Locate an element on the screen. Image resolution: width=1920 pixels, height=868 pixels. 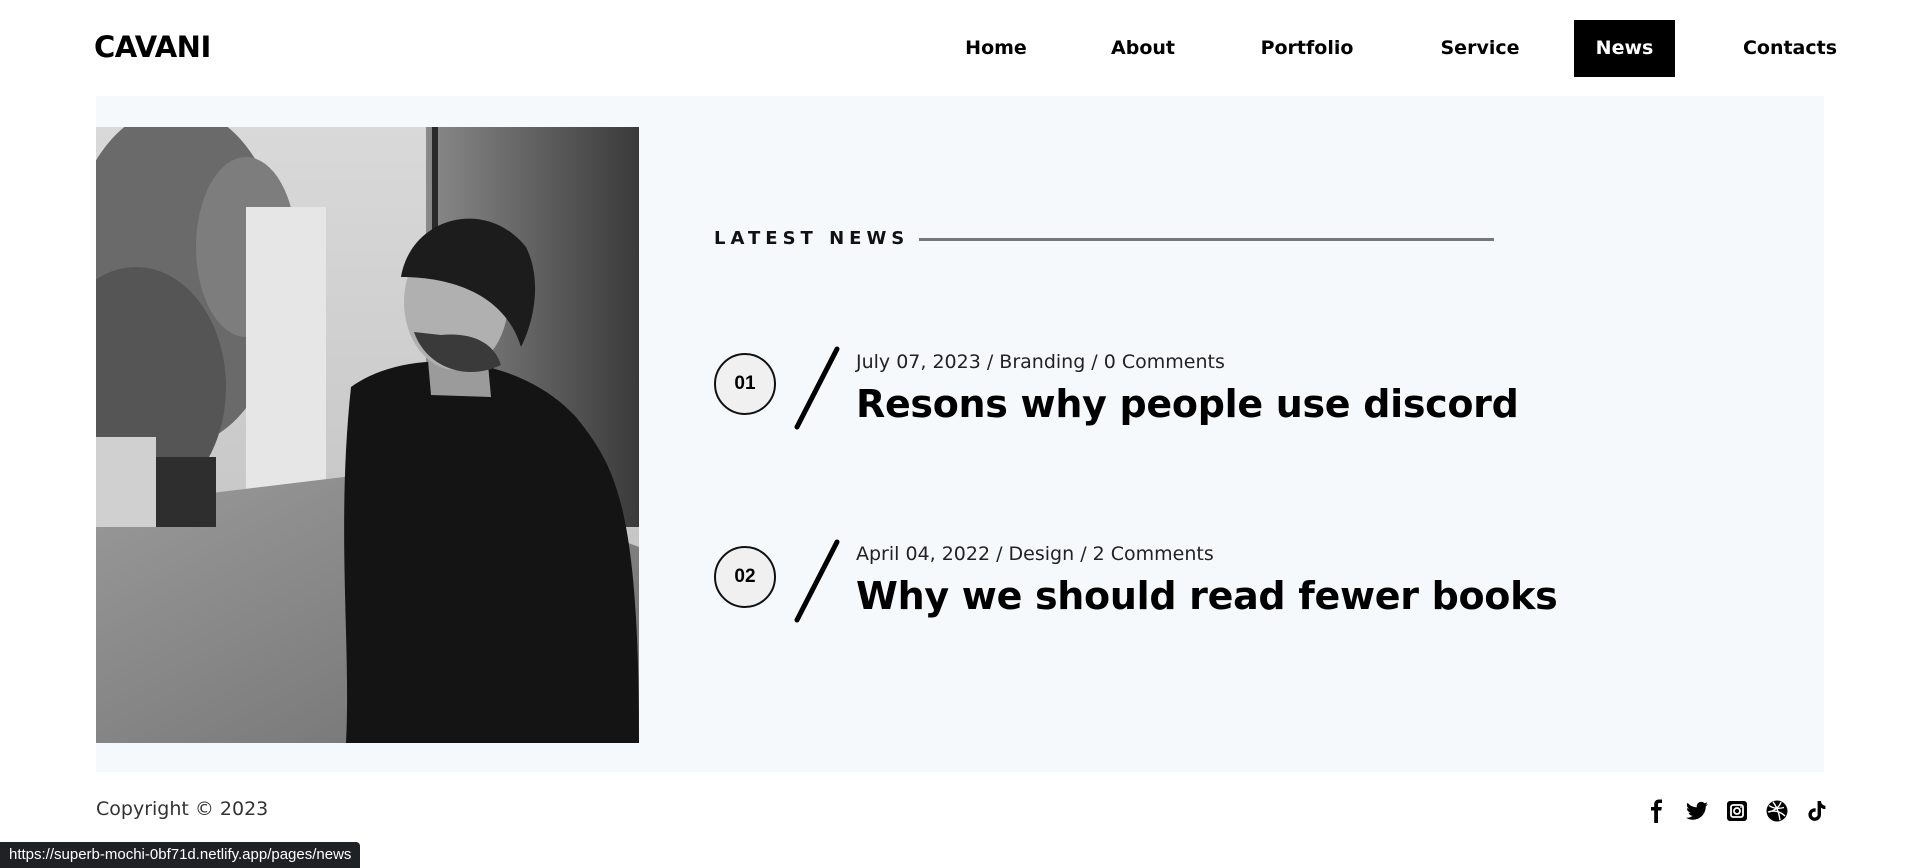
instagram-icon is located at coordinates (1737, 811).